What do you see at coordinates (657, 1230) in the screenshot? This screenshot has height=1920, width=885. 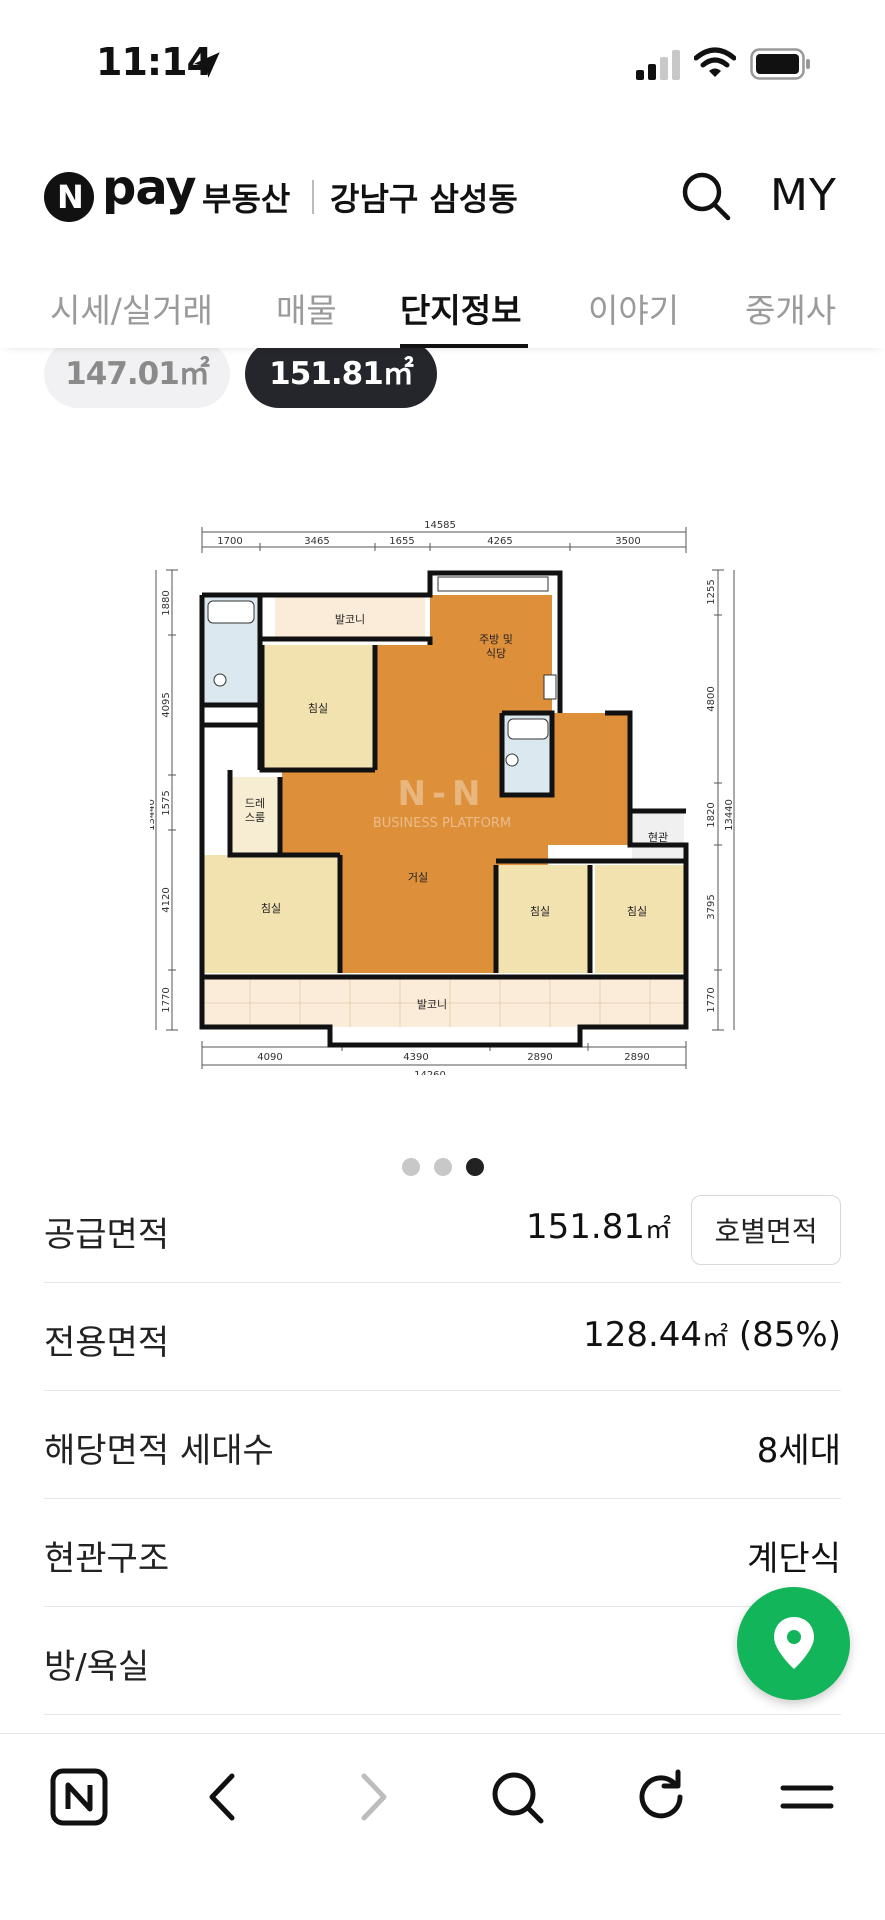 I see `supply-area-unit: ㎡` at bounding box center [657, 1230].